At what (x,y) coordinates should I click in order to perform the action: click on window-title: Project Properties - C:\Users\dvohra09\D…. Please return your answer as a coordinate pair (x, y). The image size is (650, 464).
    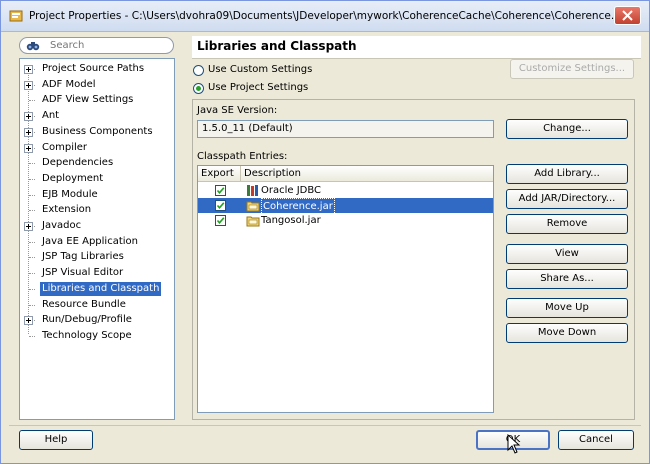
    Looking at the image, I should click on (329, 16).